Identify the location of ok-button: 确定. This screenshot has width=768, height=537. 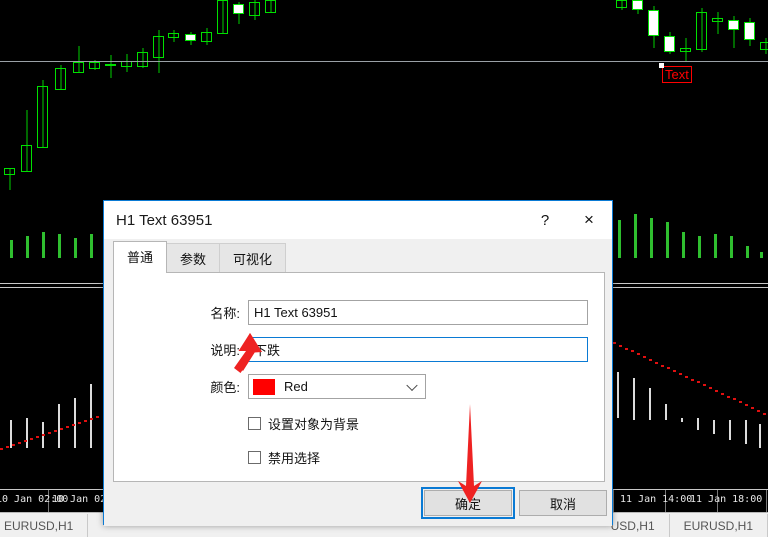
(468, 503).